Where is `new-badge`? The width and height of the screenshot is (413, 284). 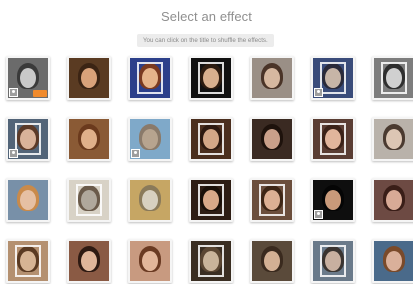 new-badge is located at coordinates (40, 93).